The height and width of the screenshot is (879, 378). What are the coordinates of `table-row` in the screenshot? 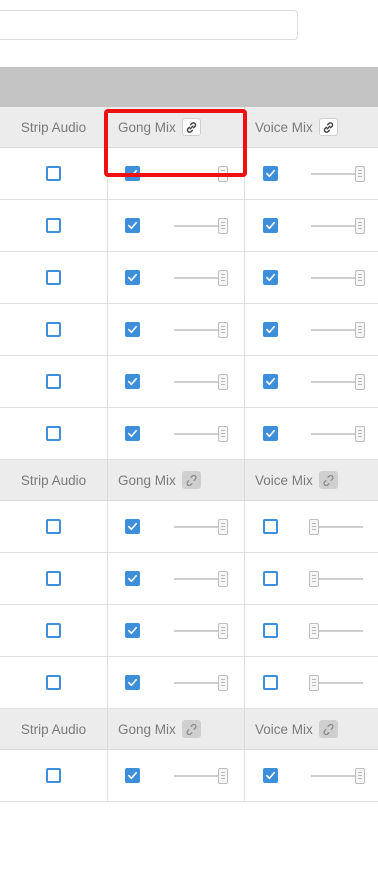 It's located at (189, 434).